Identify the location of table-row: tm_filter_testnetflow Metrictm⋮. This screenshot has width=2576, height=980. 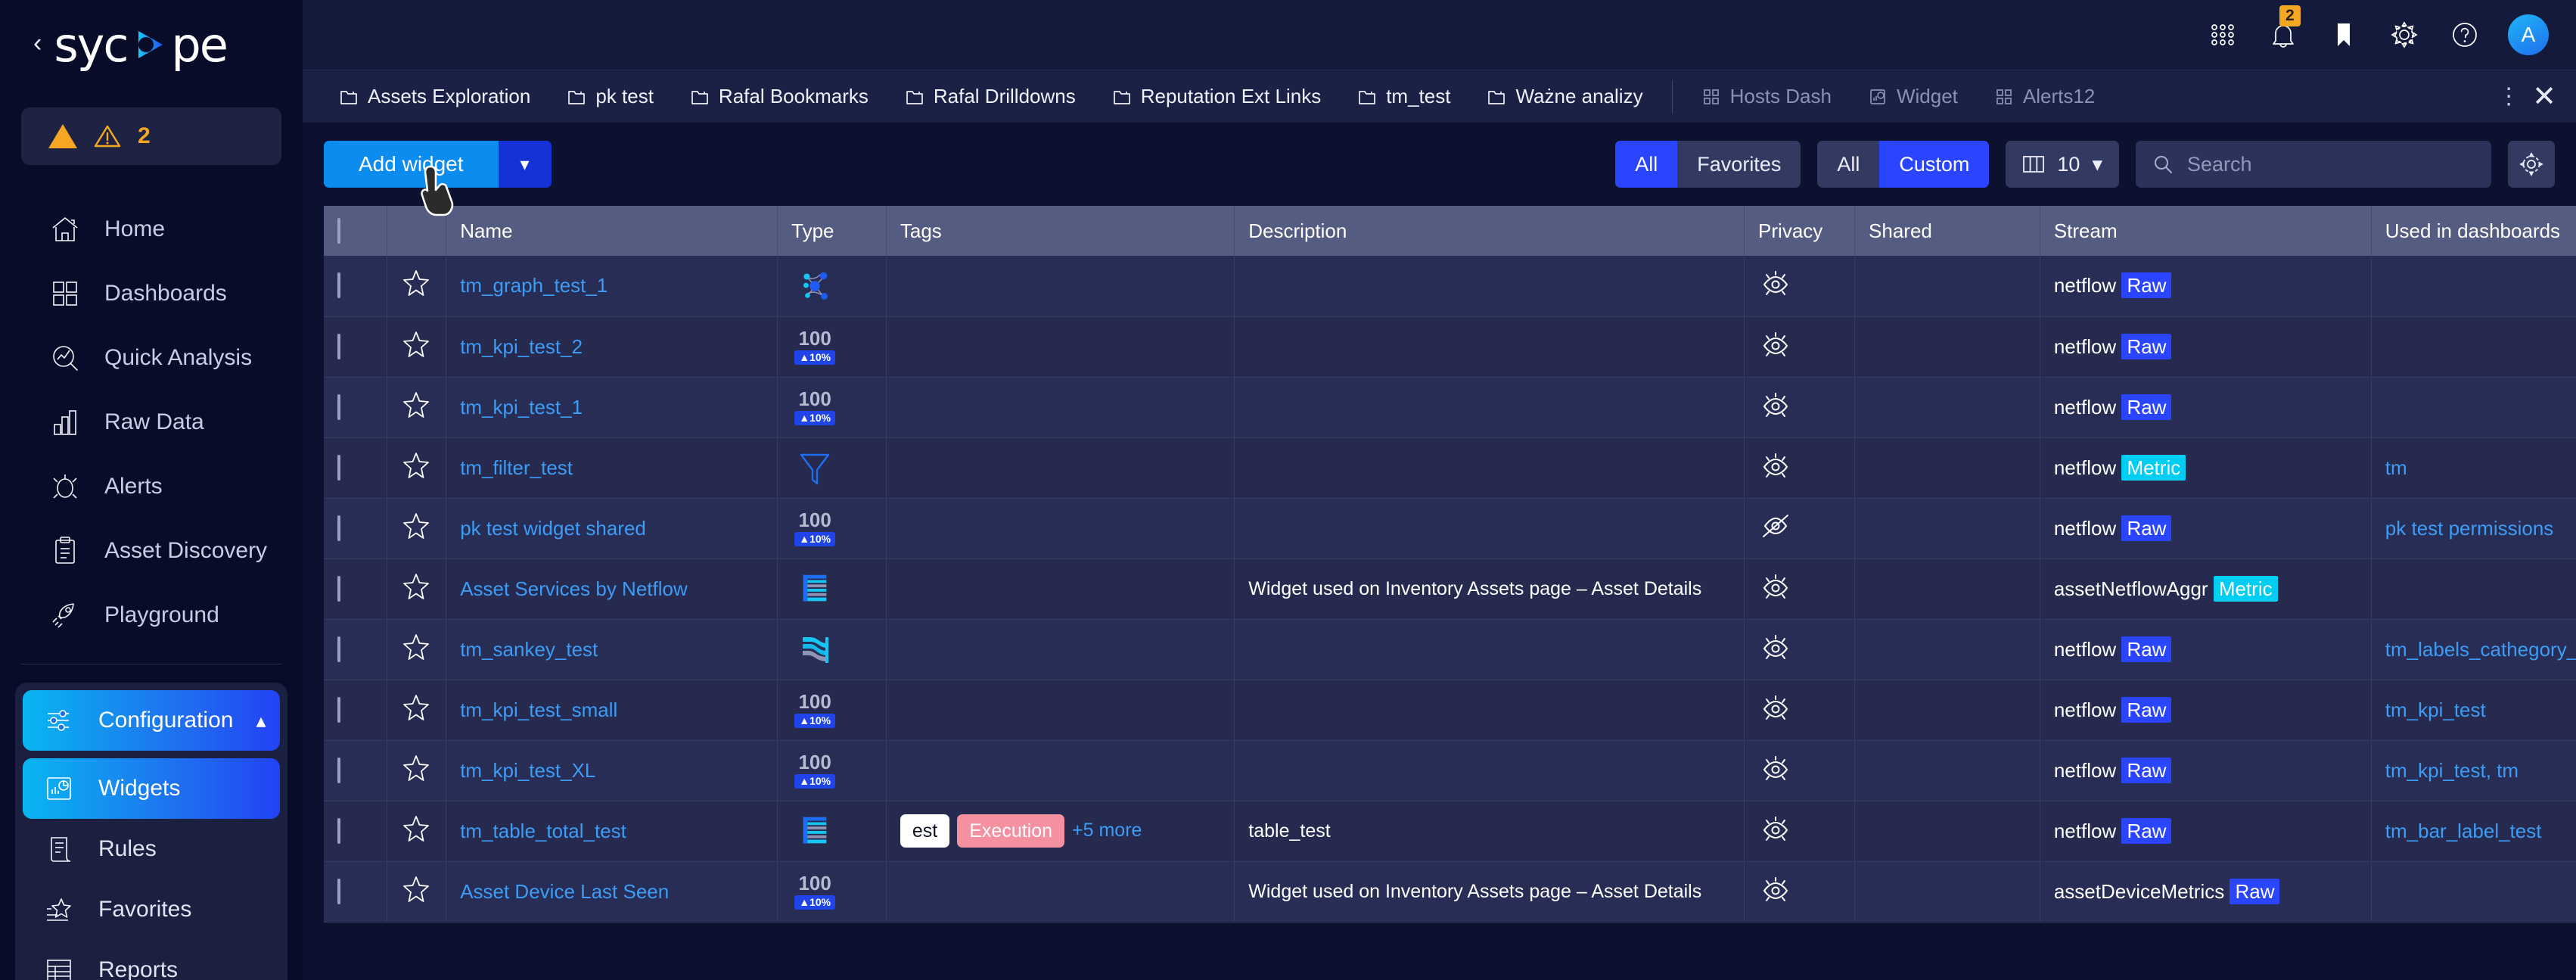
(1450, 468).